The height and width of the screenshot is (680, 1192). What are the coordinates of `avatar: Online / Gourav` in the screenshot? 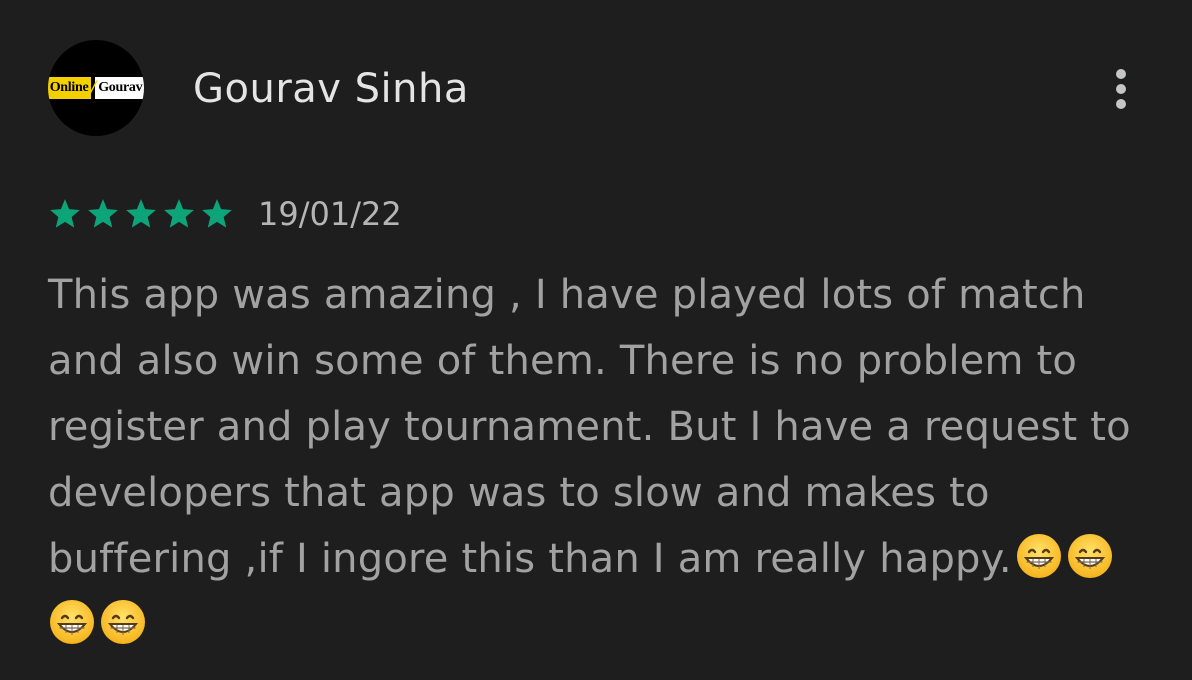 It's located at (96, 88).